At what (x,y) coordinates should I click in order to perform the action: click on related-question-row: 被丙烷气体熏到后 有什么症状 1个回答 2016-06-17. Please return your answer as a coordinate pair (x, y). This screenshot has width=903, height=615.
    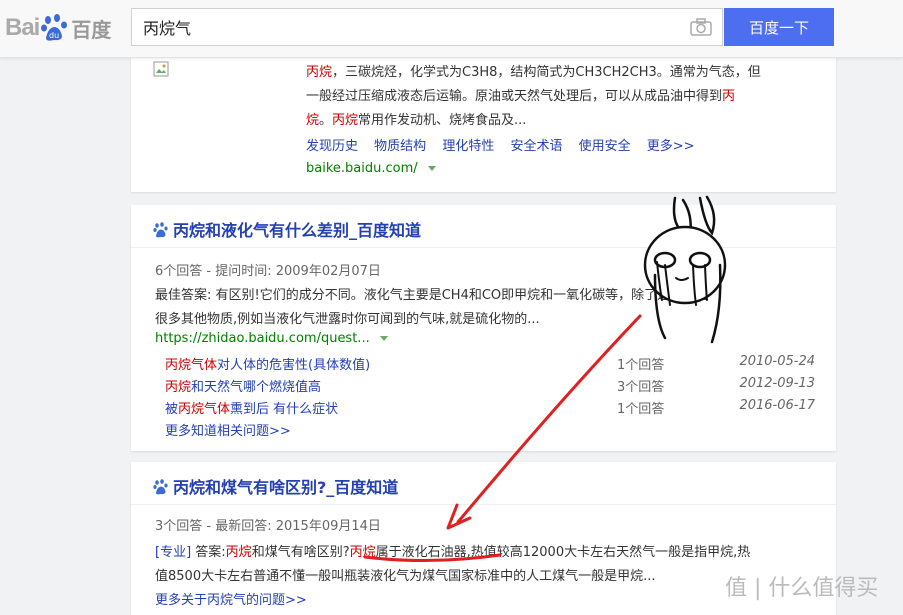
    Looking at the image, I should click on (490, 408).